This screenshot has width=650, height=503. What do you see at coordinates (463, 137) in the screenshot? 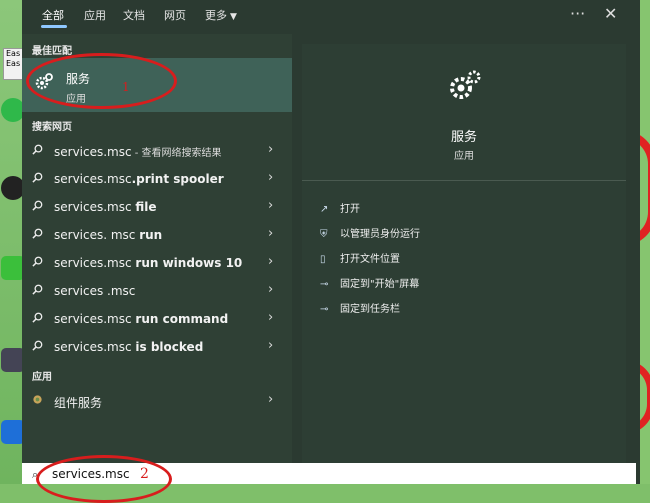
I see `detail-title: 服务` at bounding box center [463, 137].